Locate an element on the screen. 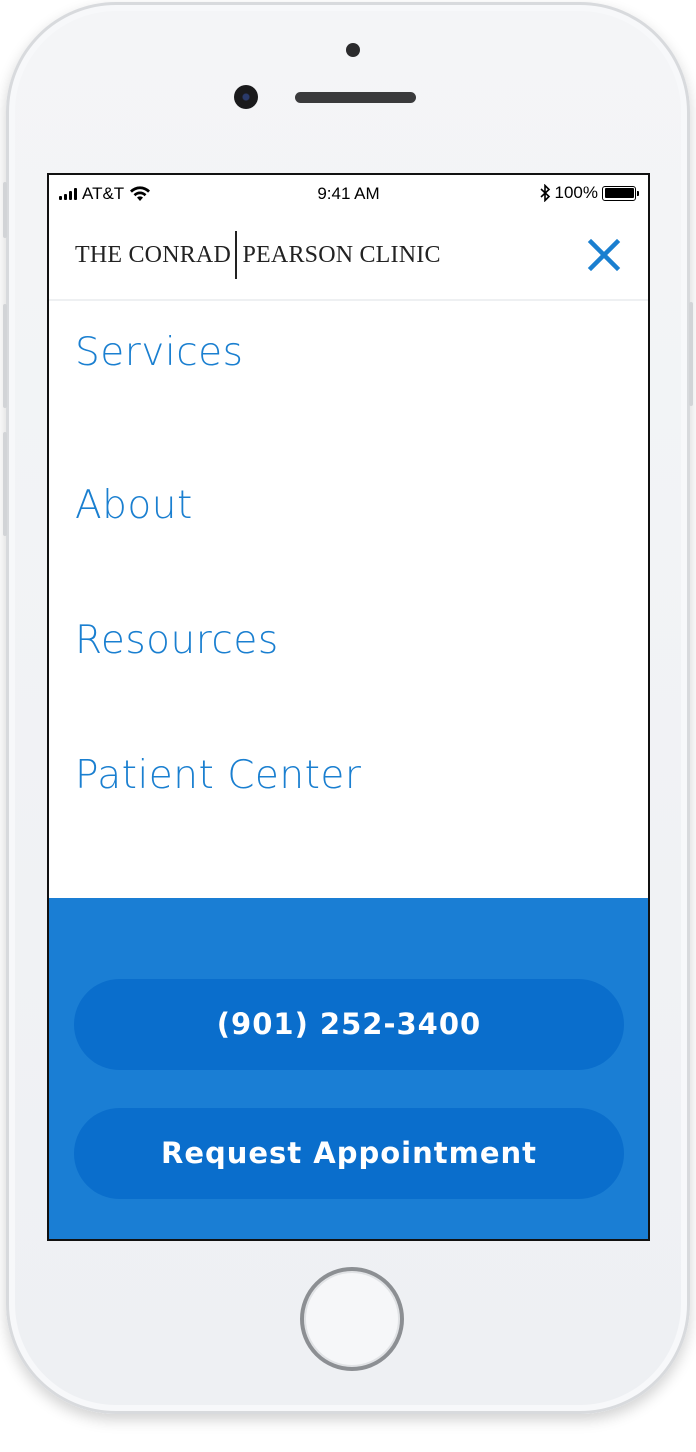 This screenshot has height=1452, width=696. site-header: THE CONRAD PEARSON CLINIC is located at coordinates (348, 256).